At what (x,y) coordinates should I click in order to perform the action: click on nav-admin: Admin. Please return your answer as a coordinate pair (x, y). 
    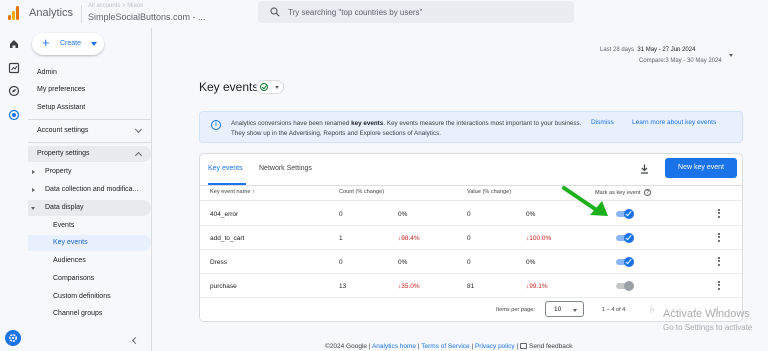
    Looking at the image, I should click on (89, 73).